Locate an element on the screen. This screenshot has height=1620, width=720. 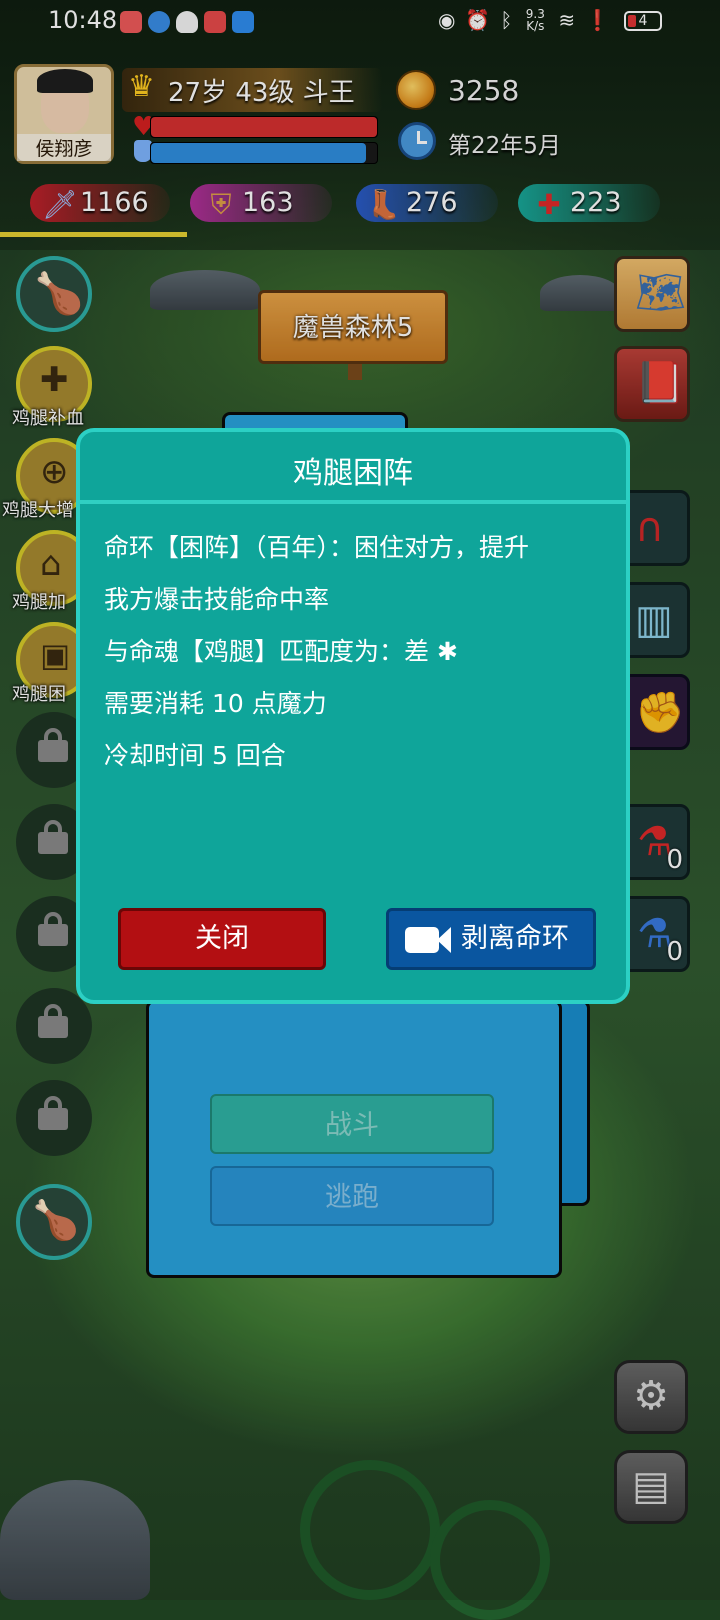
dialog-title: 鸡腿困阵 is located at coordinates (353, 473).